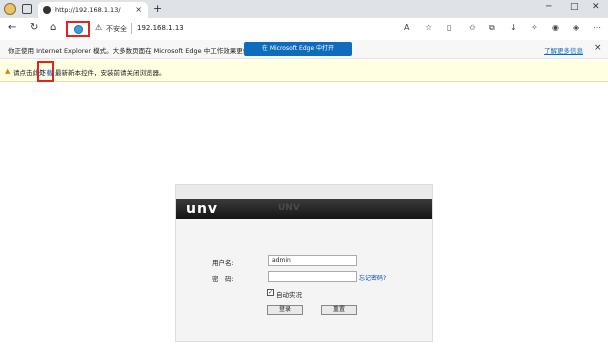  I want to click on password-input, so click(312, 276).